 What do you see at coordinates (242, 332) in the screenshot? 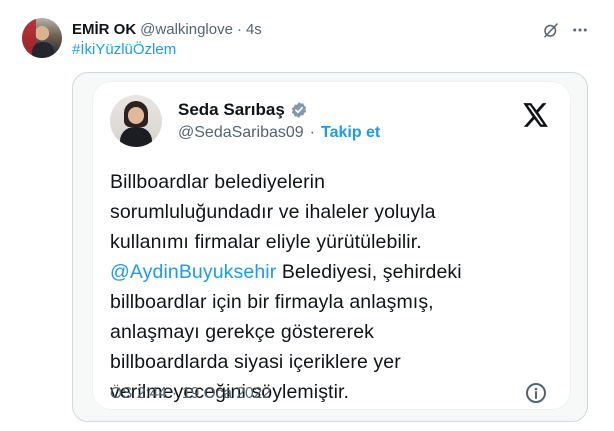
I see `text-line: anlaşmayı gerekçe göstererek` at bounding box center [242, 332].